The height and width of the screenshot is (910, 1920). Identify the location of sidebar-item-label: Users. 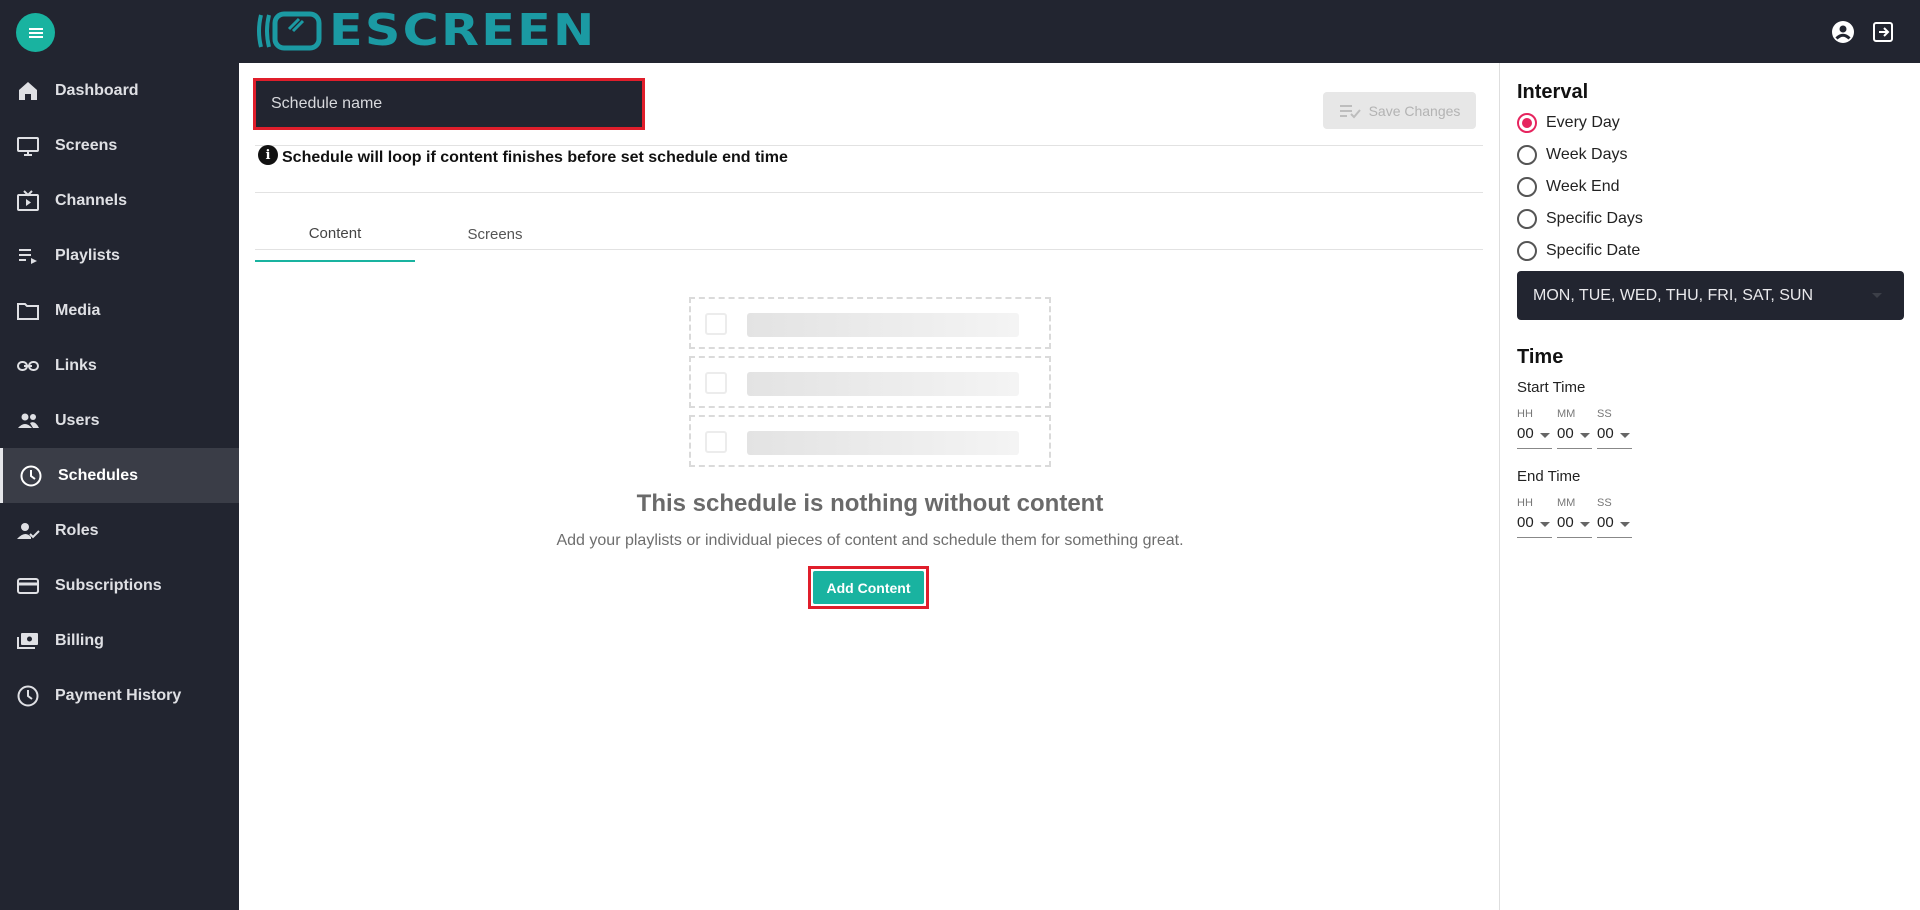
(77, 420).